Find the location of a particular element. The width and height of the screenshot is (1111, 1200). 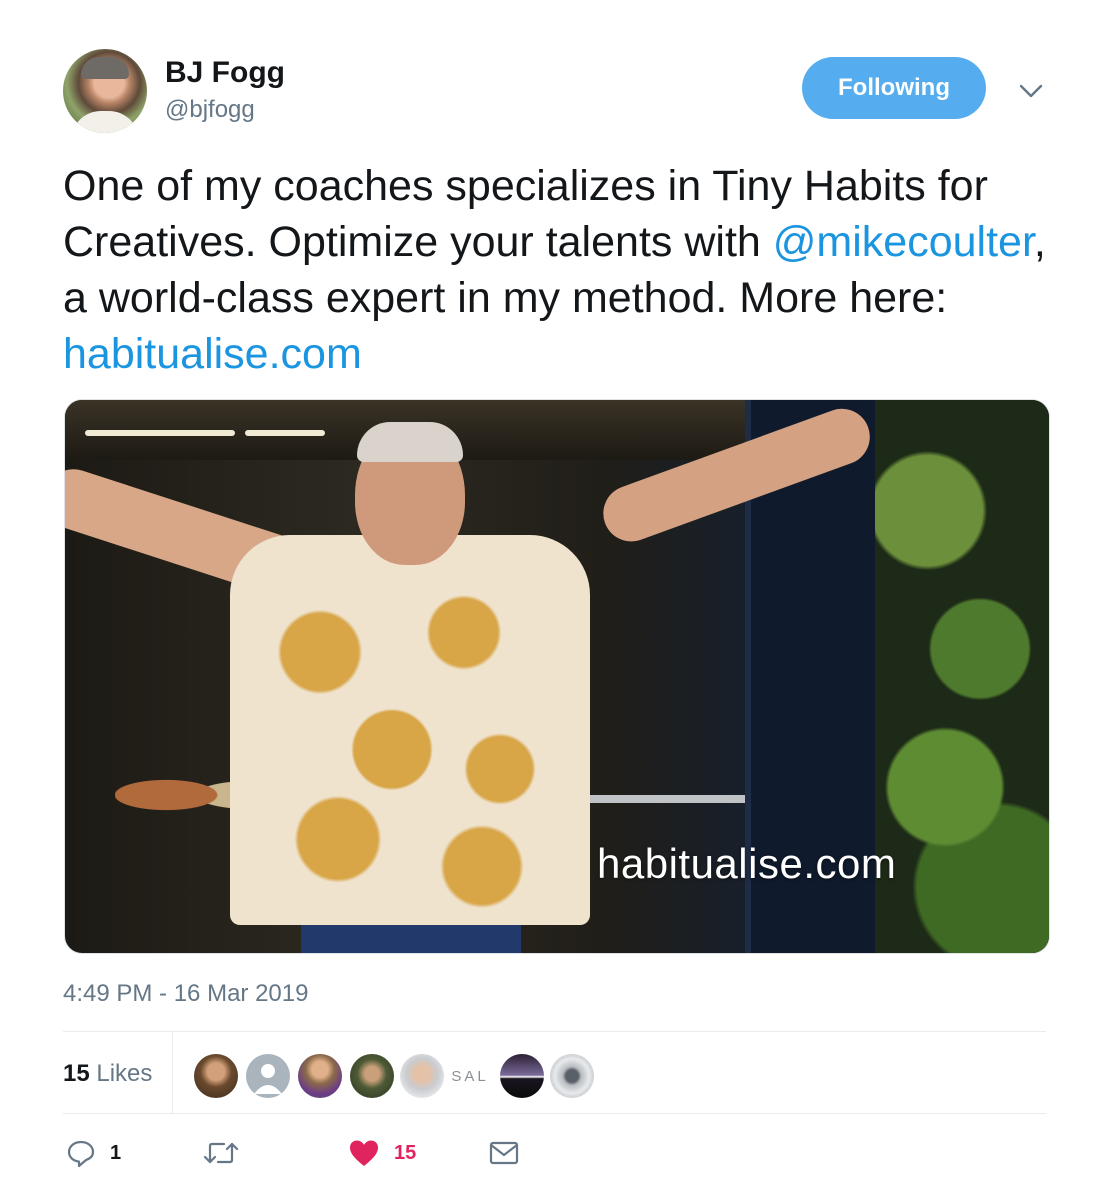

url-link: habitualise.com is located at coordinates (212, 354).